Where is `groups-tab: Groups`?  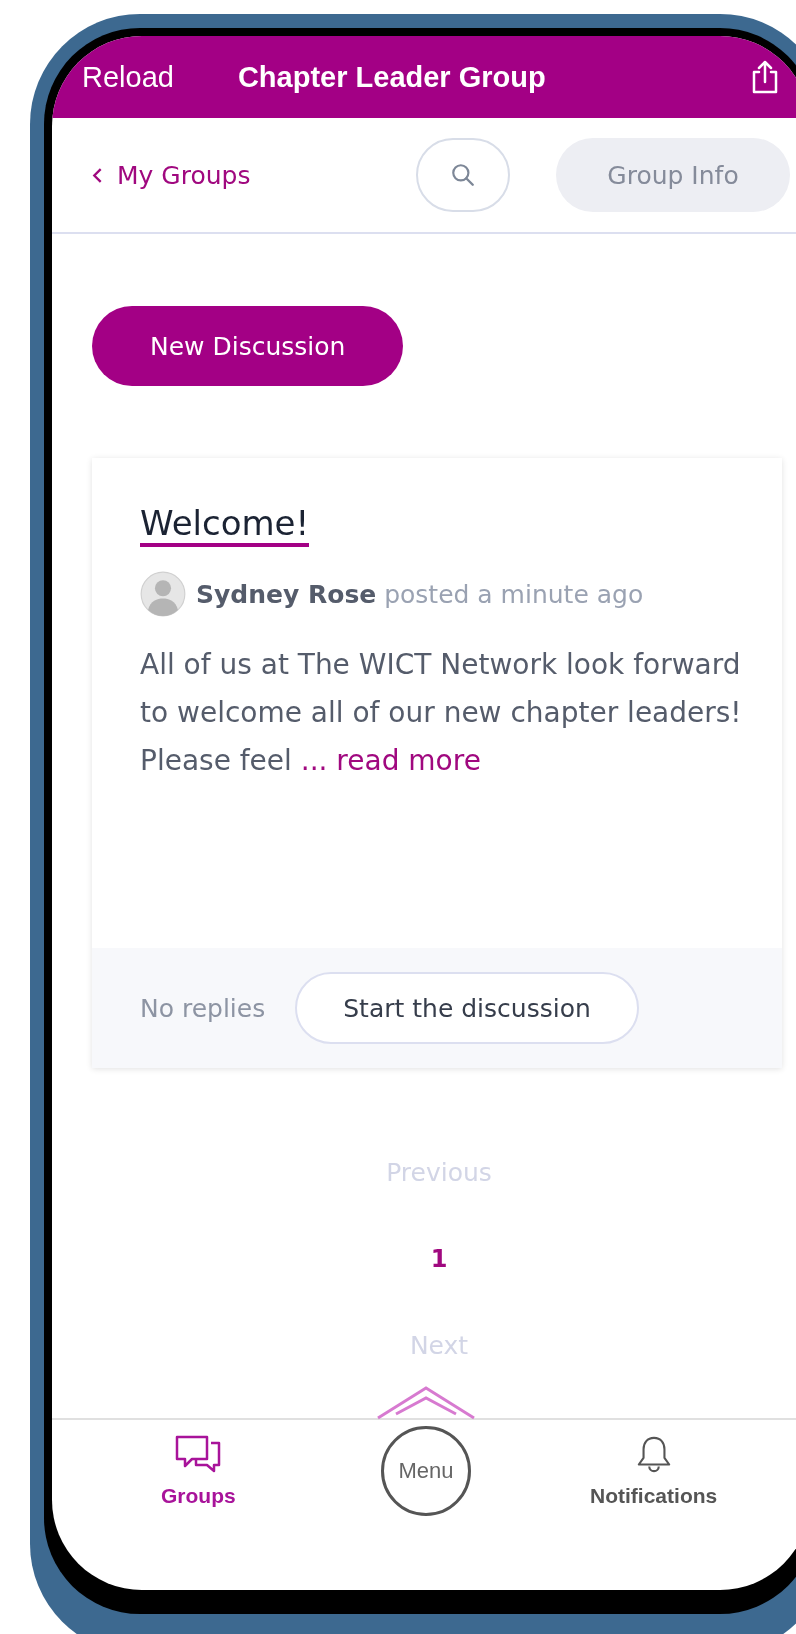
groups-tab: Groups is located at coordinates (198, 1464).